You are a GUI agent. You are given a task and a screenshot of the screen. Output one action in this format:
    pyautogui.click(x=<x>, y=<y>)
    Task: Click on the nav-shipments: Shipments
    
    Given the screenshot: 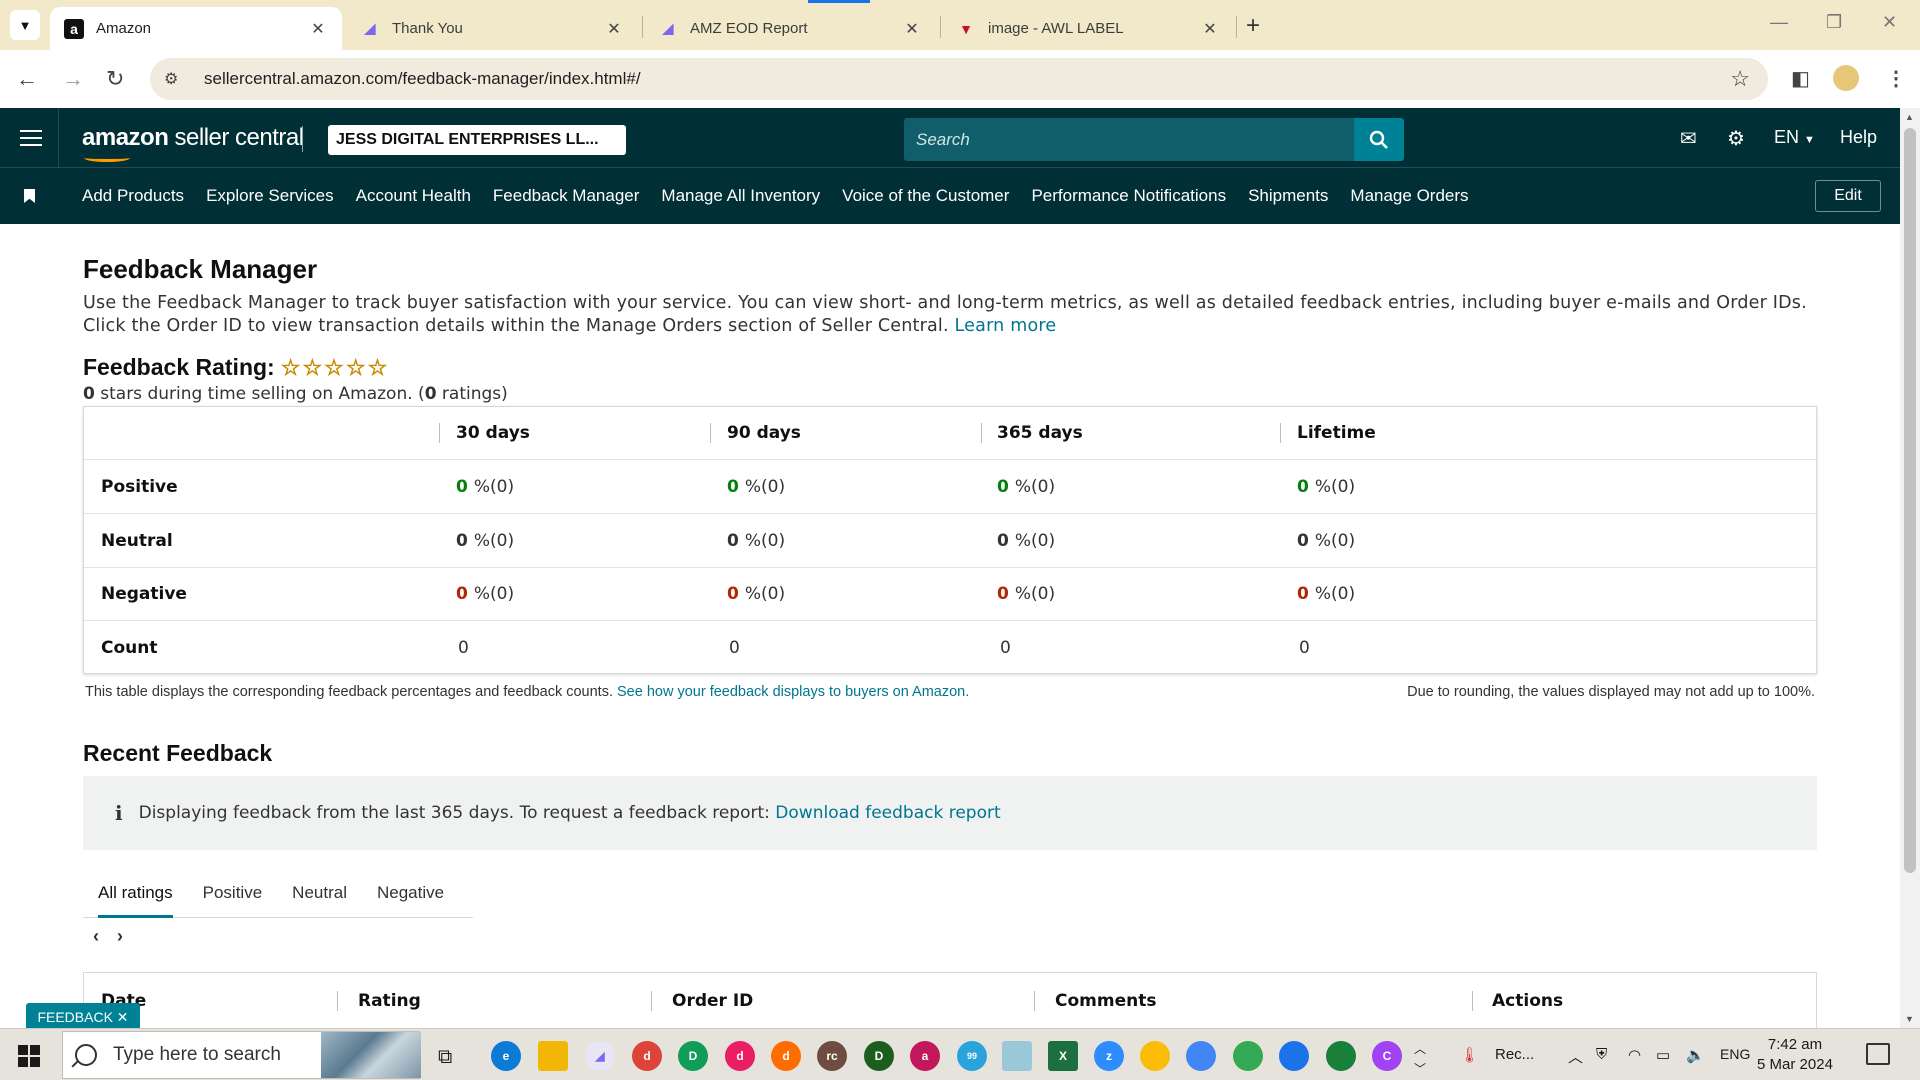 What is the action you would take?
    pyautogui.click(x=1288, y=196)
    